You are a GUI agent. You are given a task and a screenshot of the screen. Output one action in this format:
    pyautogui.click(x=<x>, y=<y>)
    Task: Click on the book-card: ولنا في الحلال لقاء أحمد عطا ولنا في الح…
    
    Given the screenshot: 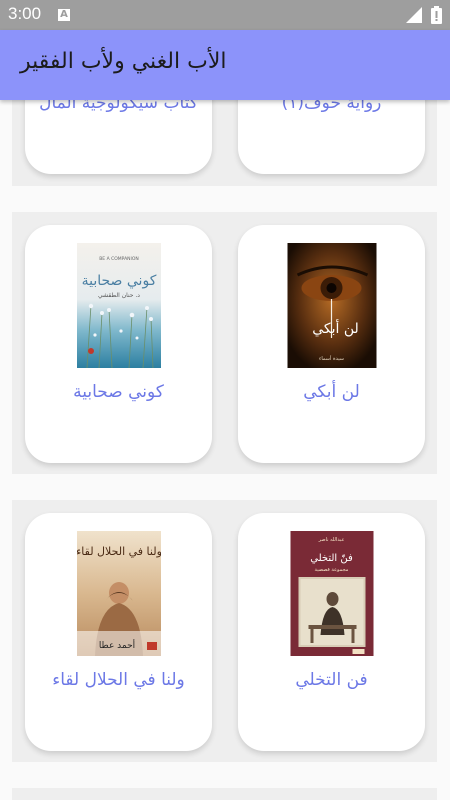 What is the action you would take?
    pyautogui.click(x=118, y=632)
    